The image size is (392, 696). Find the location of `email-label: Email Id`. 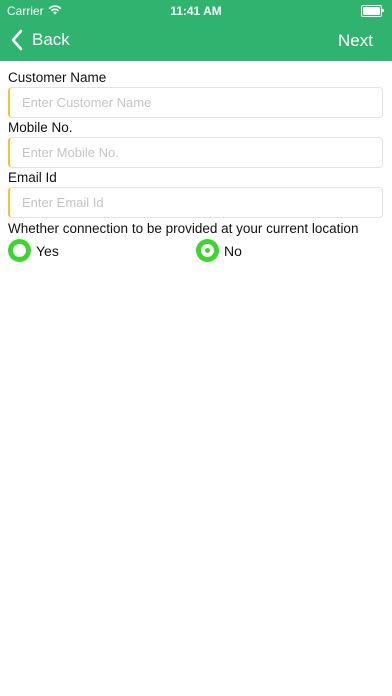

email-label: Email Id is located at coordinates (32, 177).